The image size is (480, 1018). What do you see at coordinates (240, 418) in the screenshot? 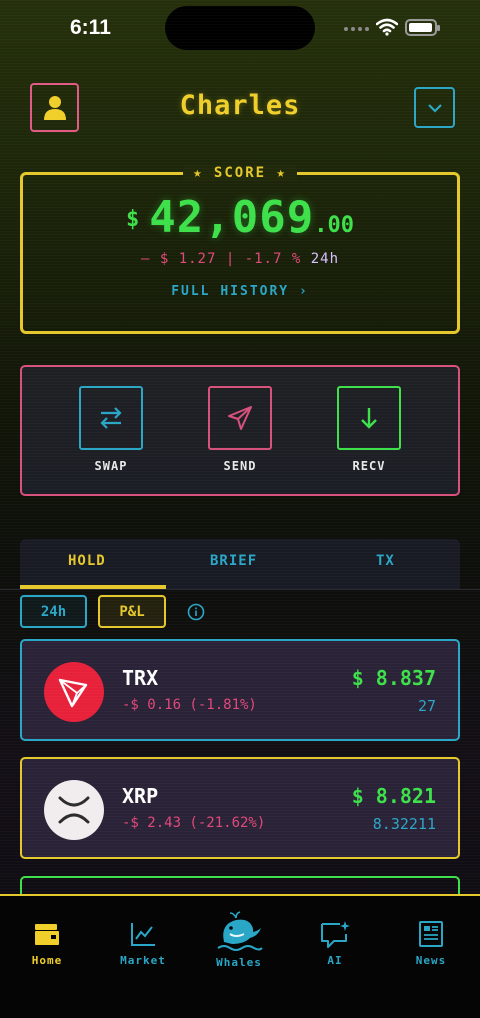
I see `send-icon` at bounding box center [240, 418].